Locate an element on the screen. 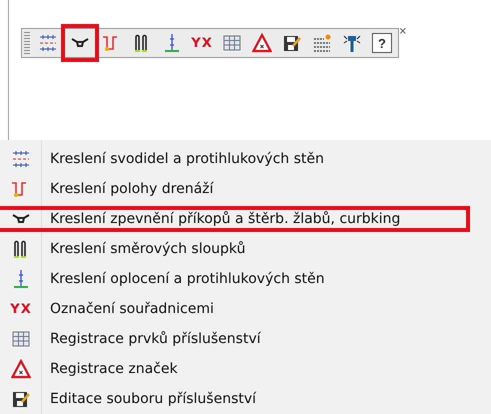 This screenshot has height=414, width=491. menu-item: YX Označení souřadnicemi is located at coordinates (235, 309).